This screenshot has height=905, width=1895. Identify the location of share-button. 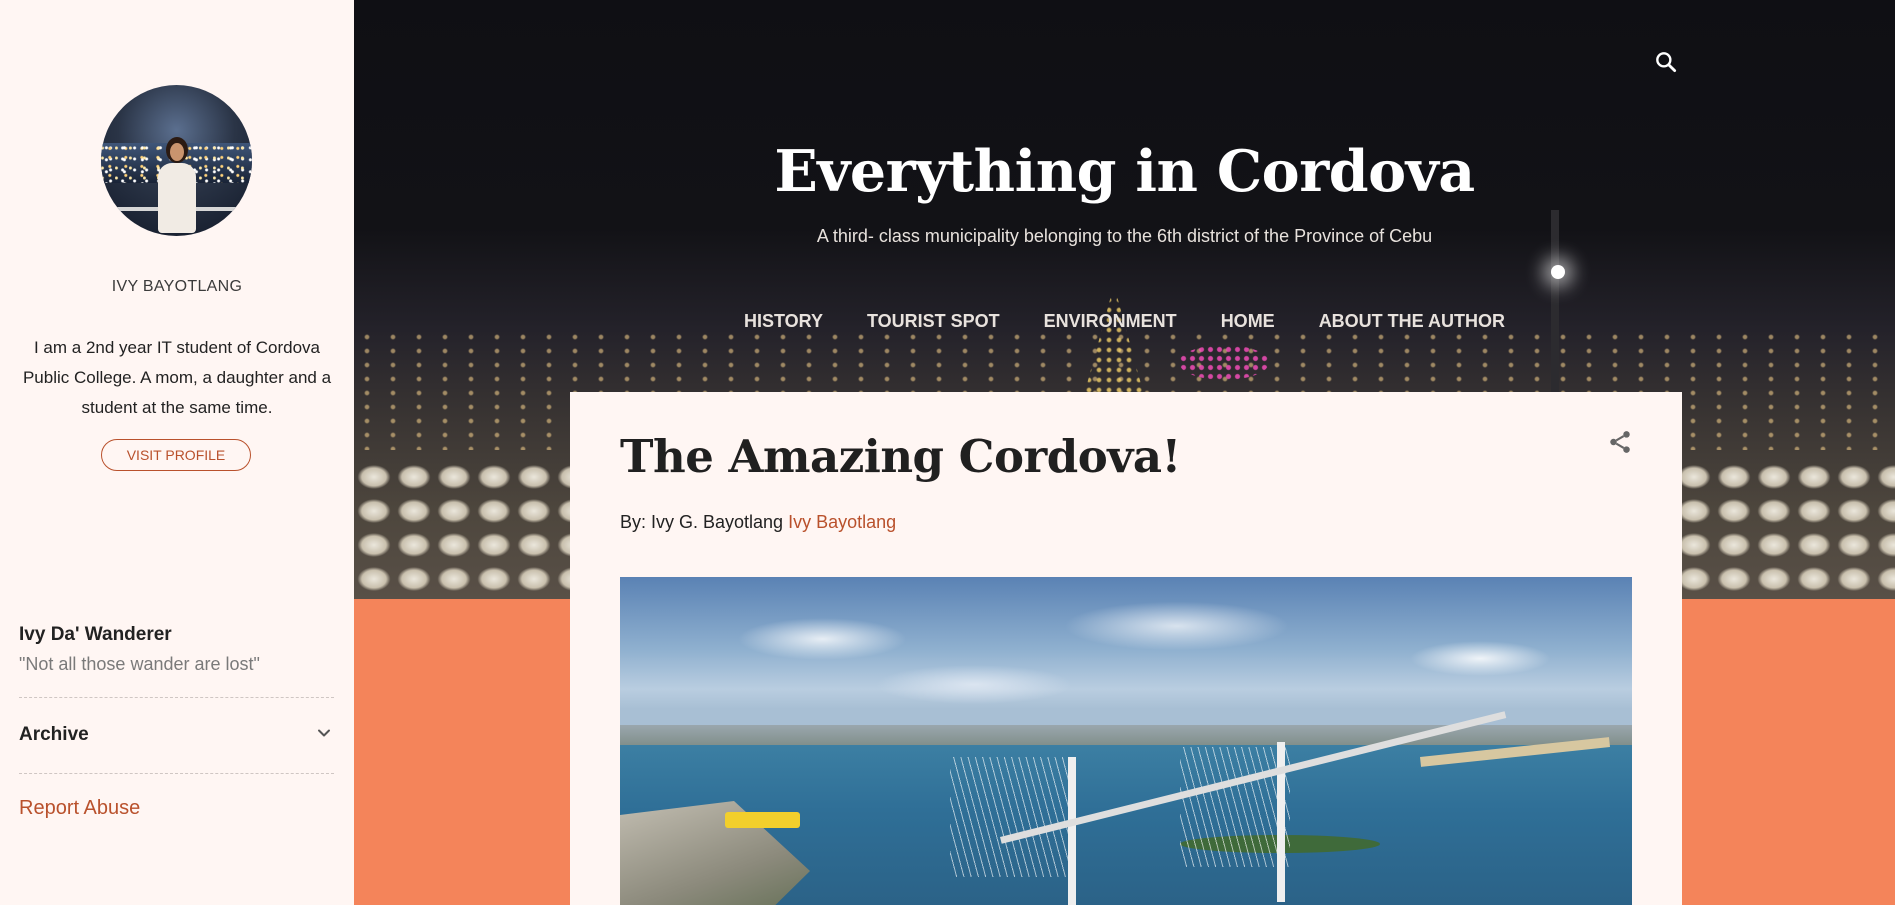
(1620, 444).